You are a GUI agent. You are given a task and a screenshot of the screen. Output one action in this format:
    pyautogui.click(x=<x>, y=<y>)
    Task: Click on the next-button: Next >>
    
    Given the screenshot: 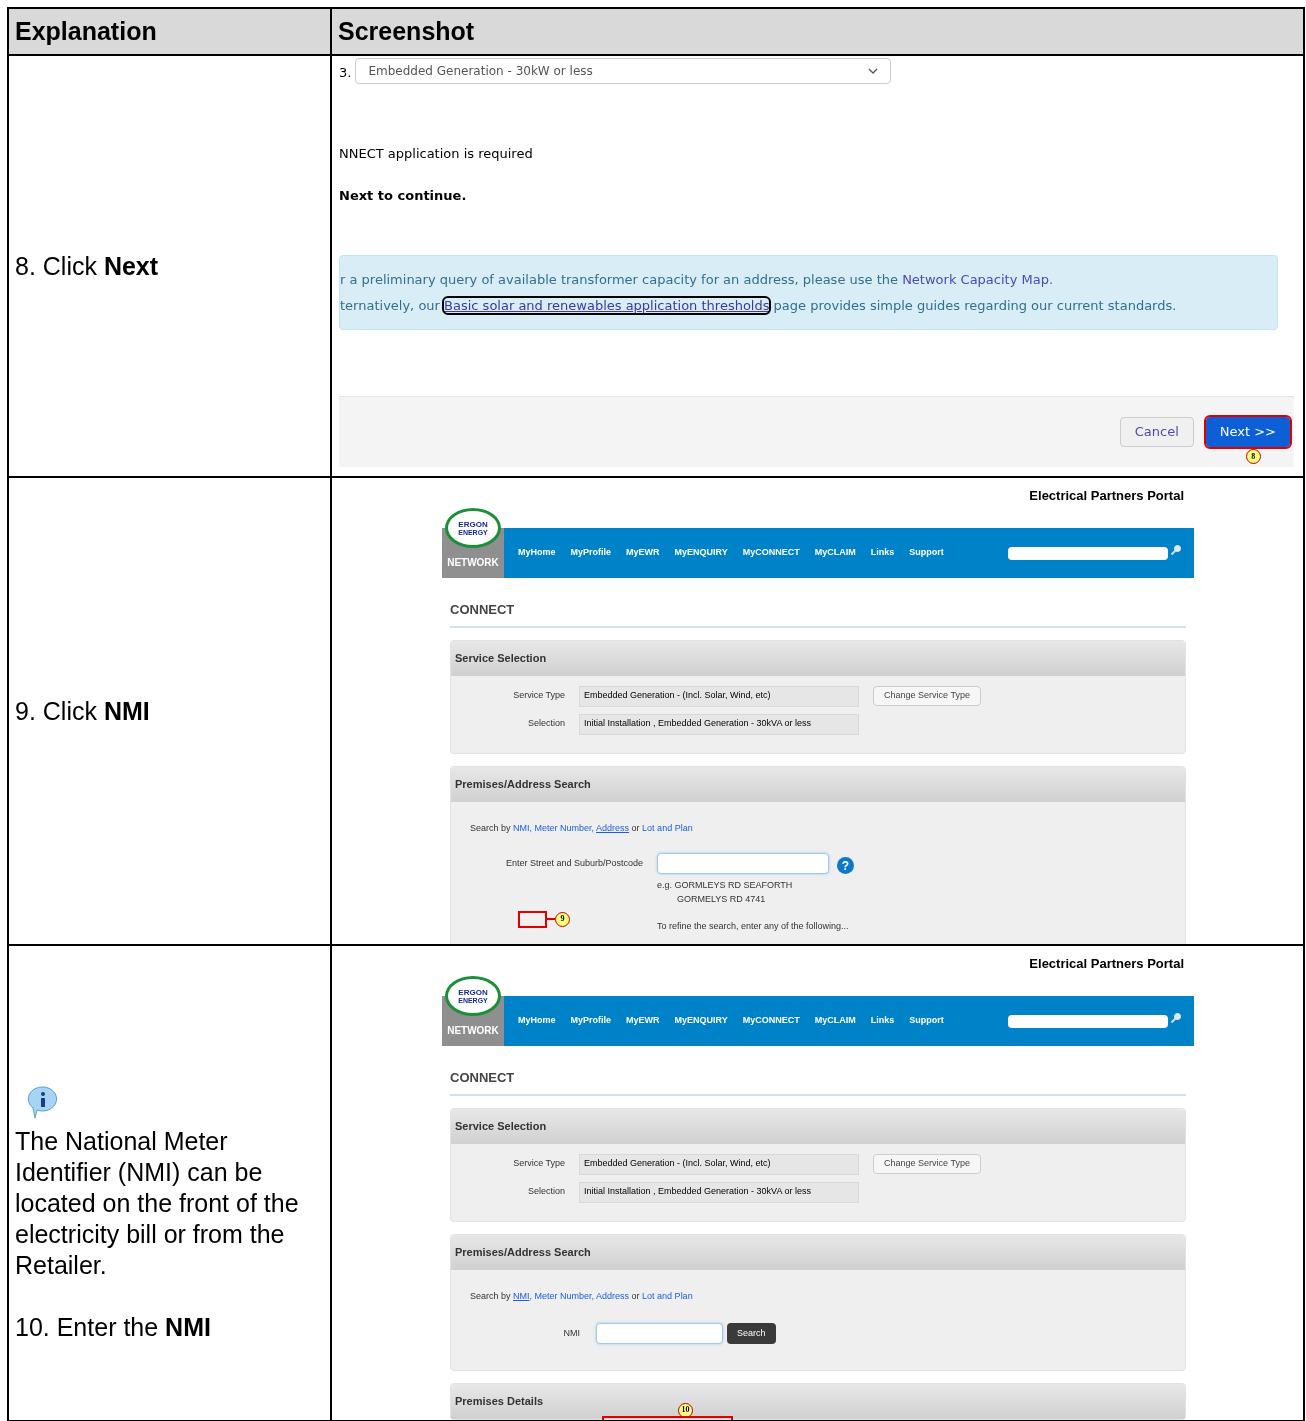 What is the action you would take?
    pyautogui.click(x=1247, y=432)
    